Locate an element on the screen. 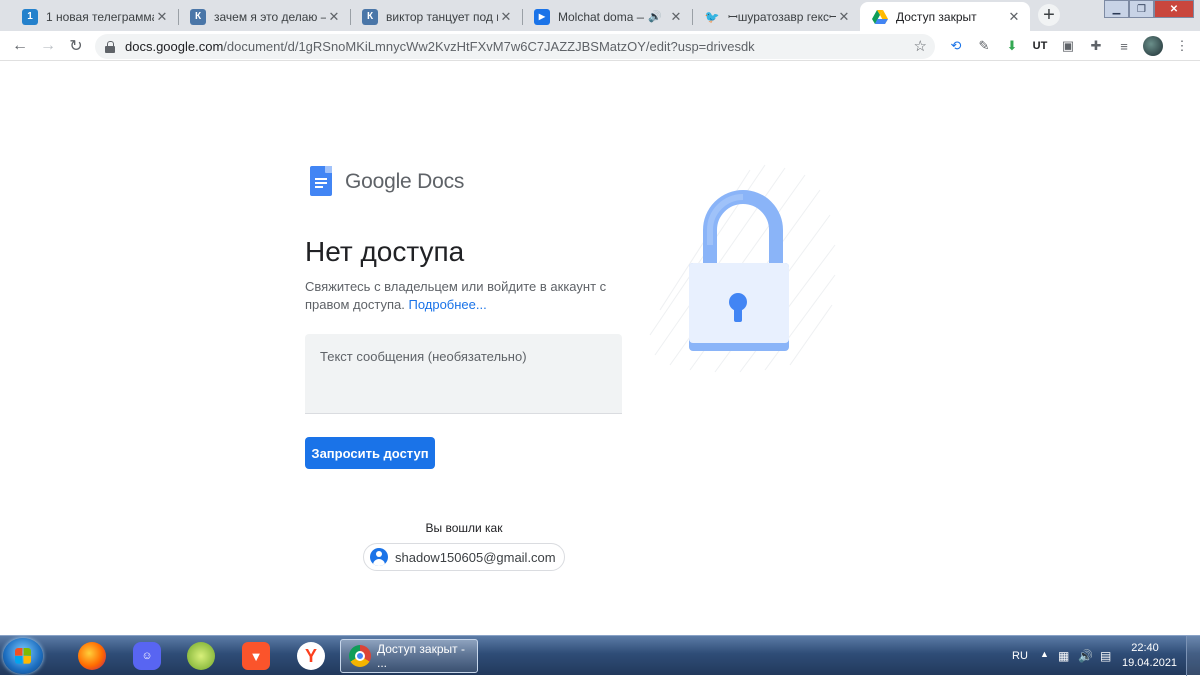  extension-download-icon: ⬇ is located at coordinates (1012, 46).